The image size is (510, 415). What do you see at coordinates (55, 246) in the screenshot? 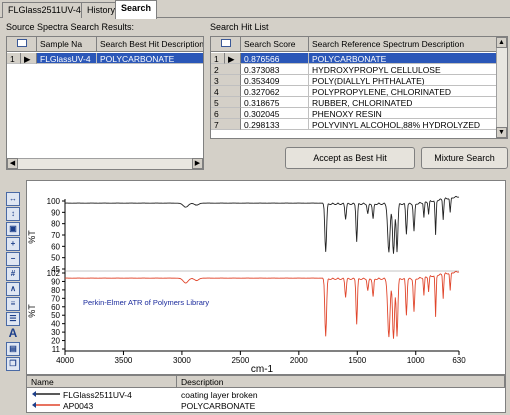
I see `y-tick-label: 60` at bounding box center [55, 246].